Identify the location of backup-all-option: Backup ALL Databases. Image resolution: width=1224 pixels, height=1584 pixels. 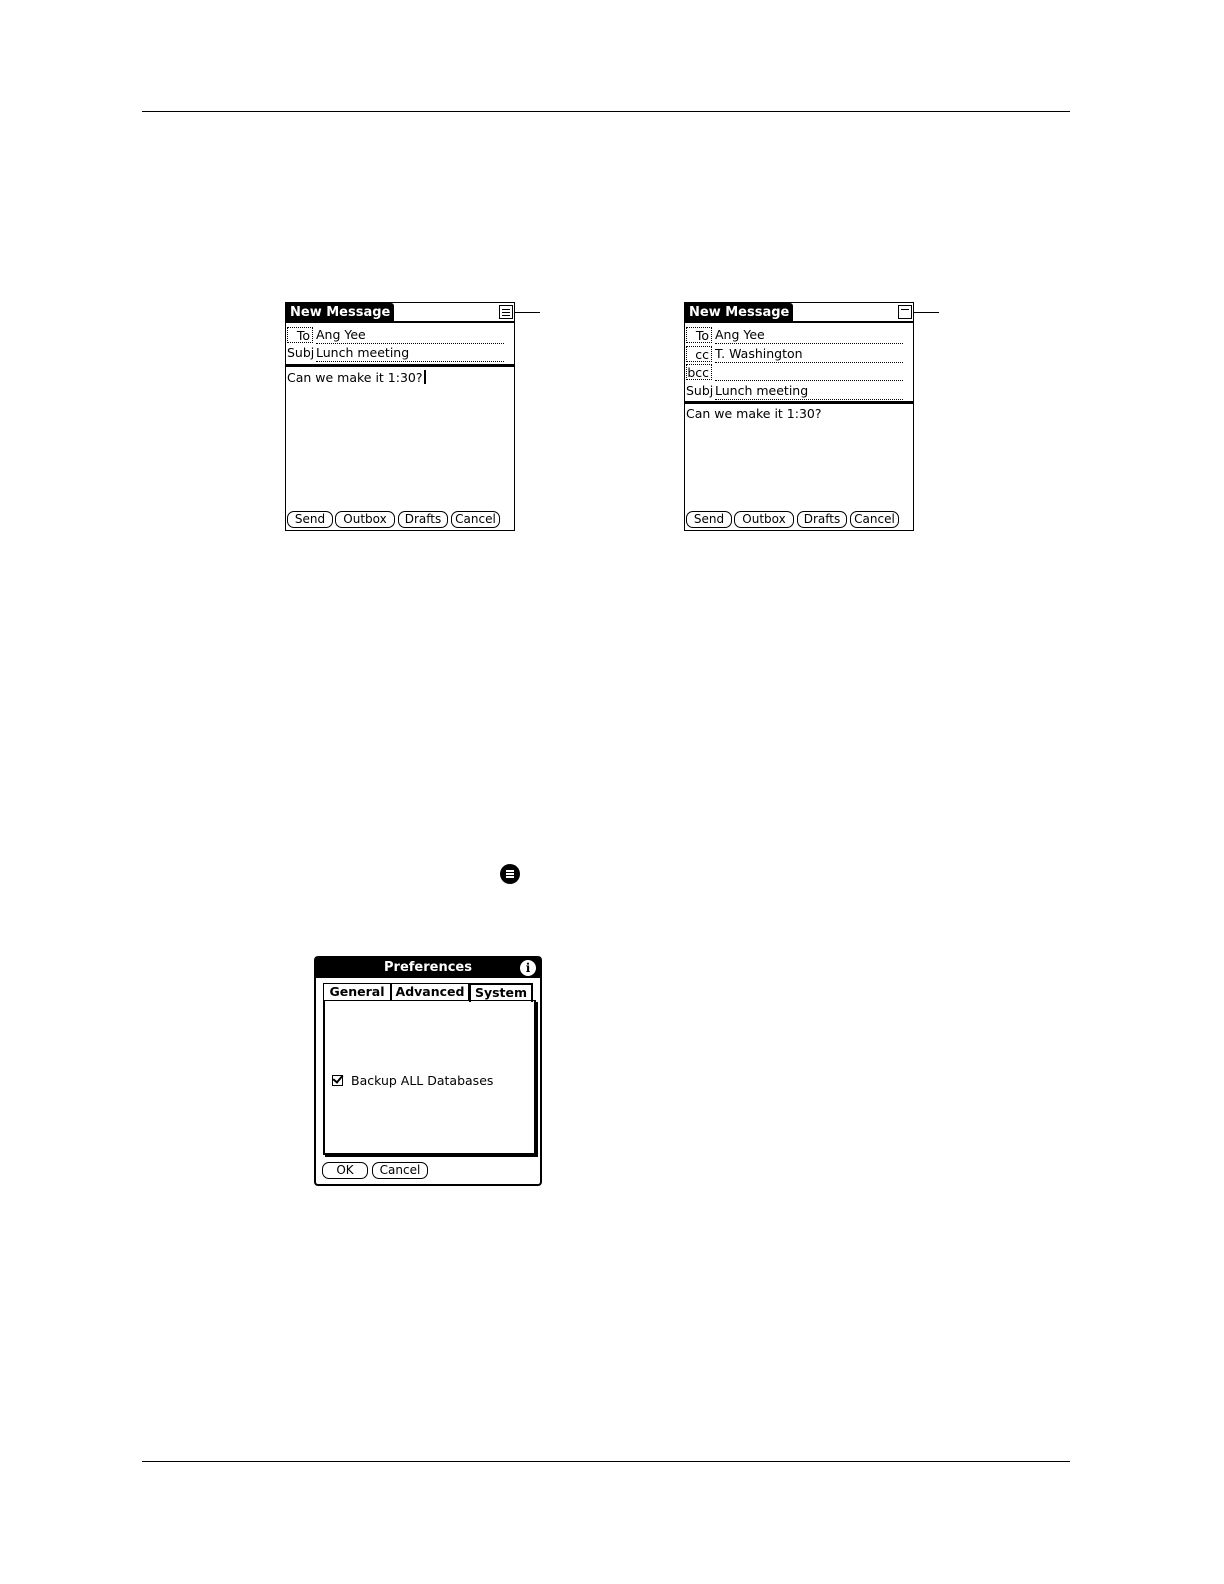
(412, 1081).